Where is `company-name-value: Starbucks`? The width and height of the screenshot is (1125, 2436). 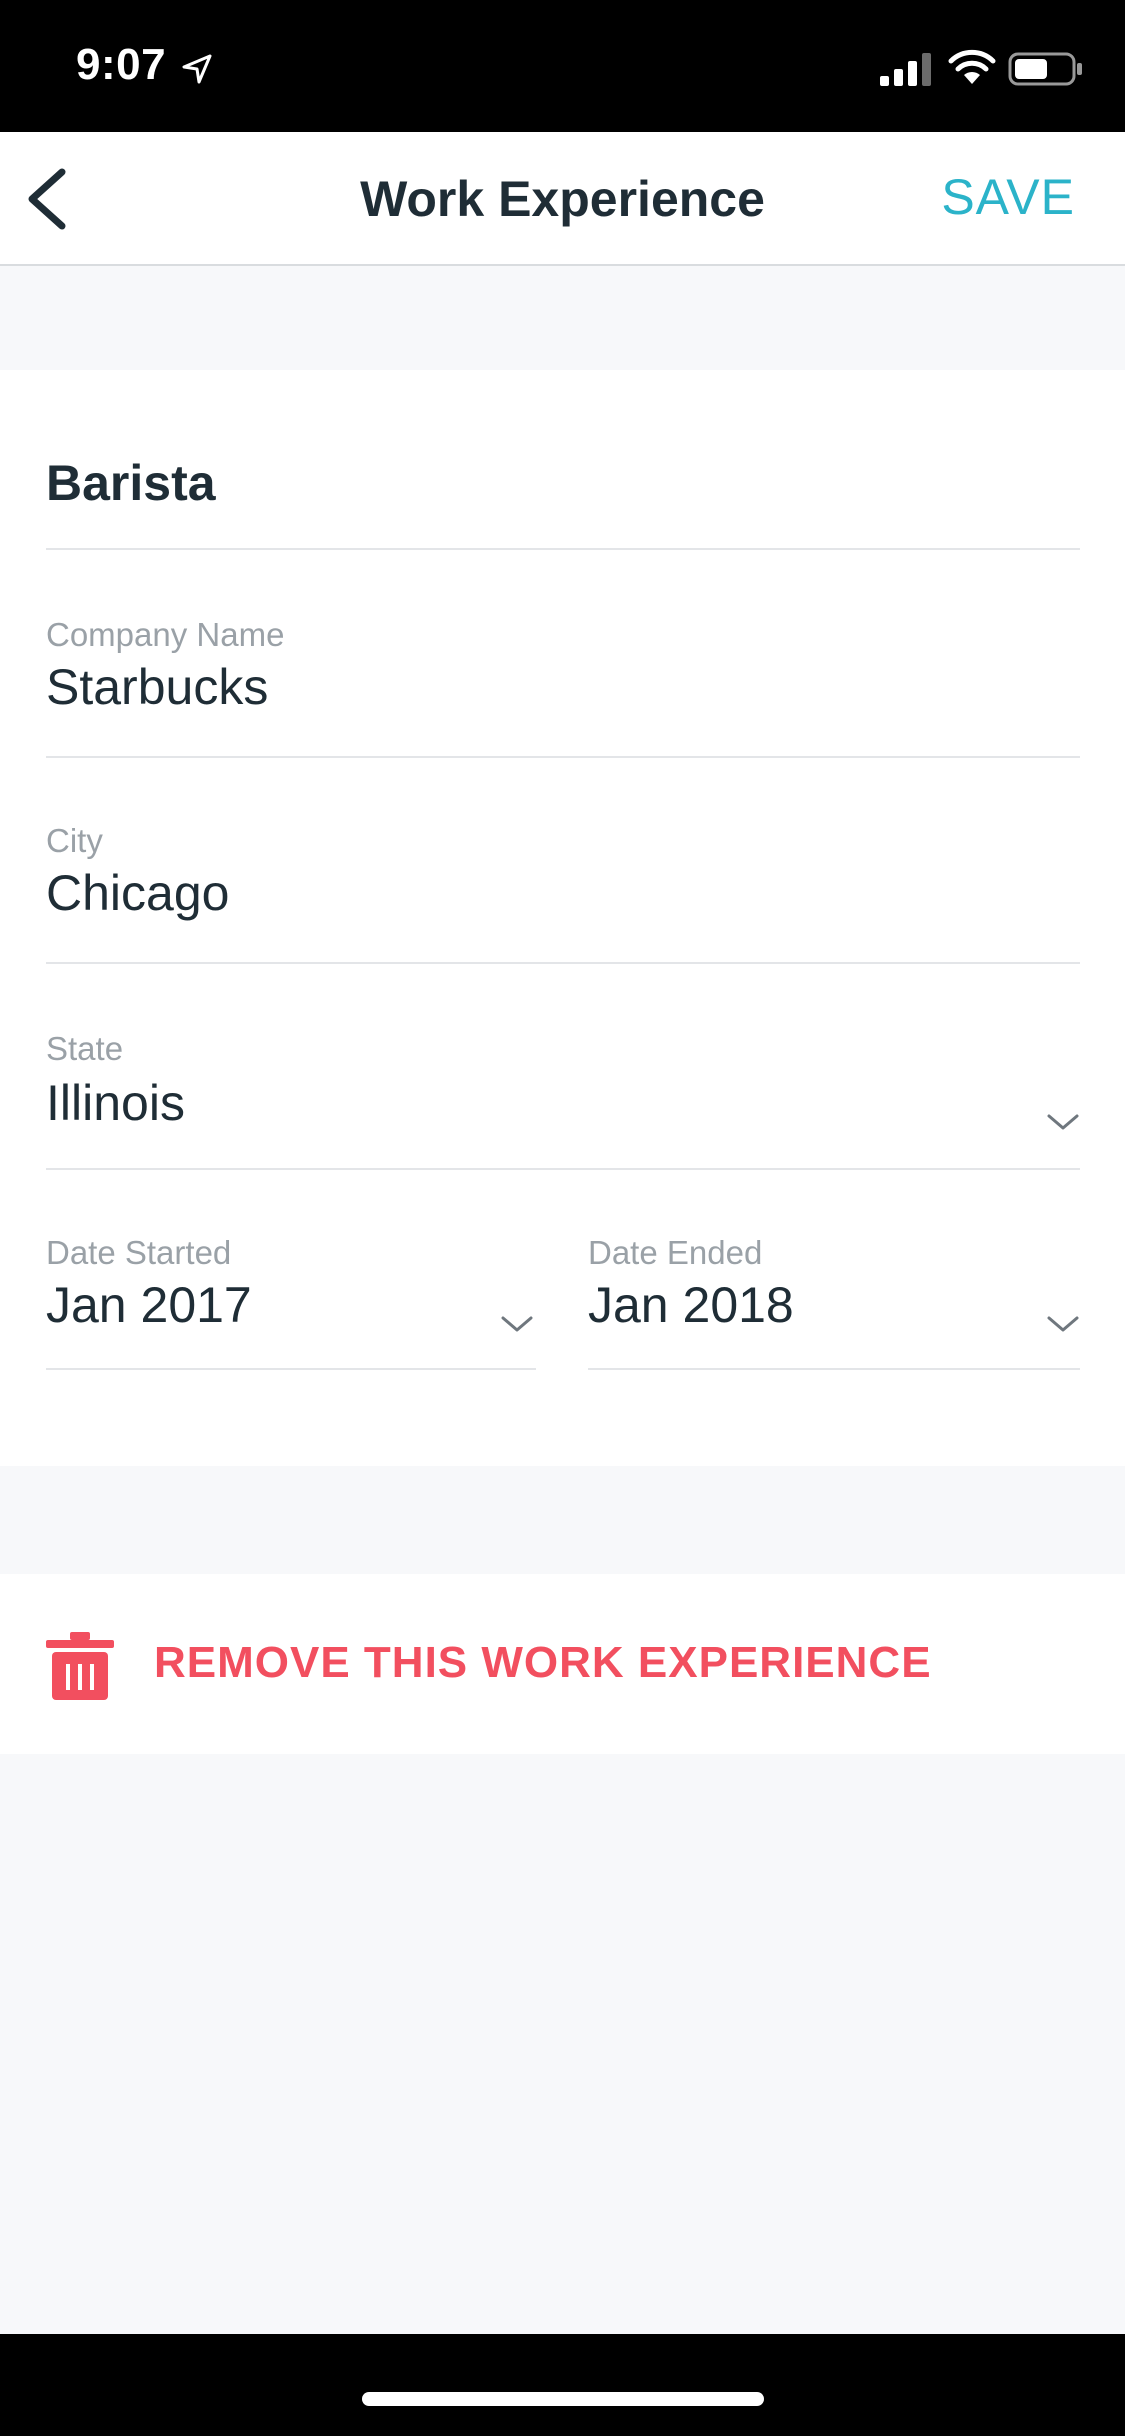 company-name-value: Starbucks is located at coordinates (157, 687).